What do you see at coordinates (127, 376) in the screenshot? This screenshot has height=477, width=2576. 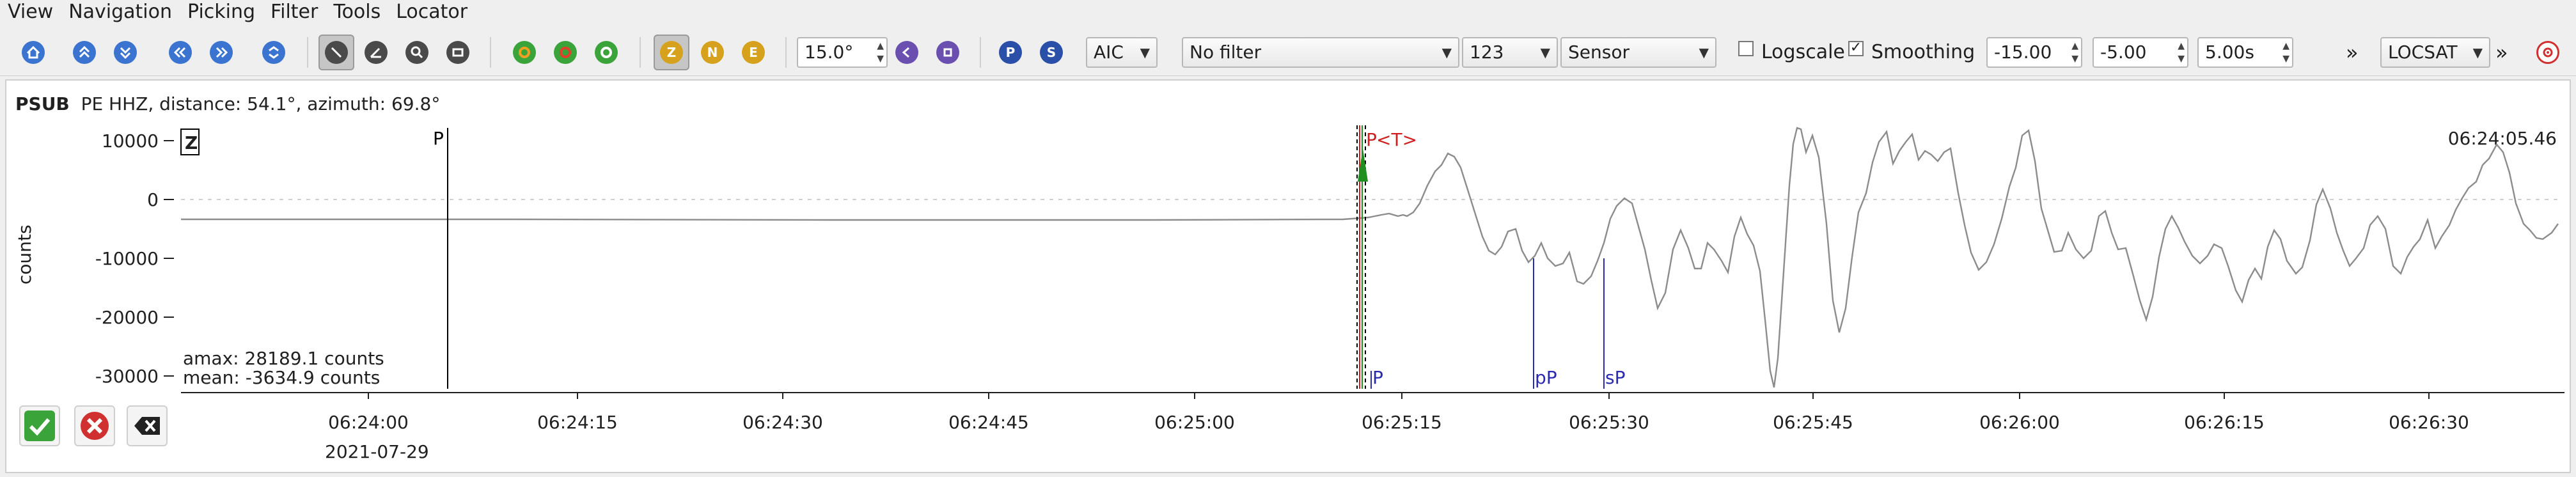 I see `y-tick-label: -30000` at bounding box center [127, 376].